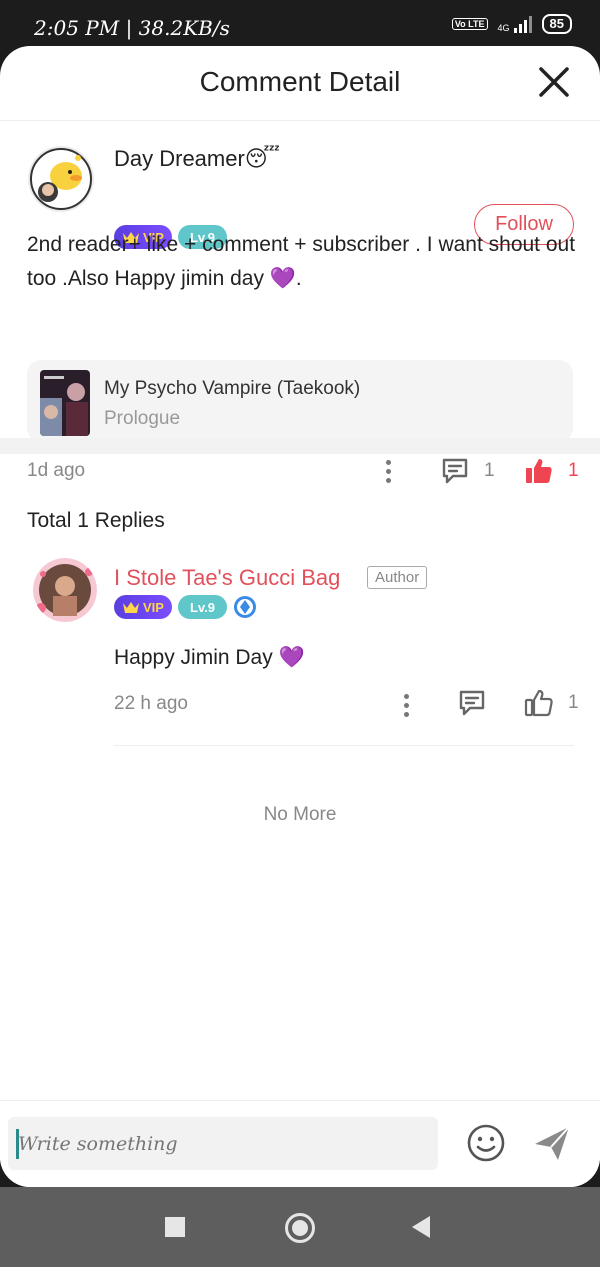 The image size is (600, 1267). Describe the element at coordinates (469, 24) in the screenshot. I see `volte-icon: Vo LTE` at that location.